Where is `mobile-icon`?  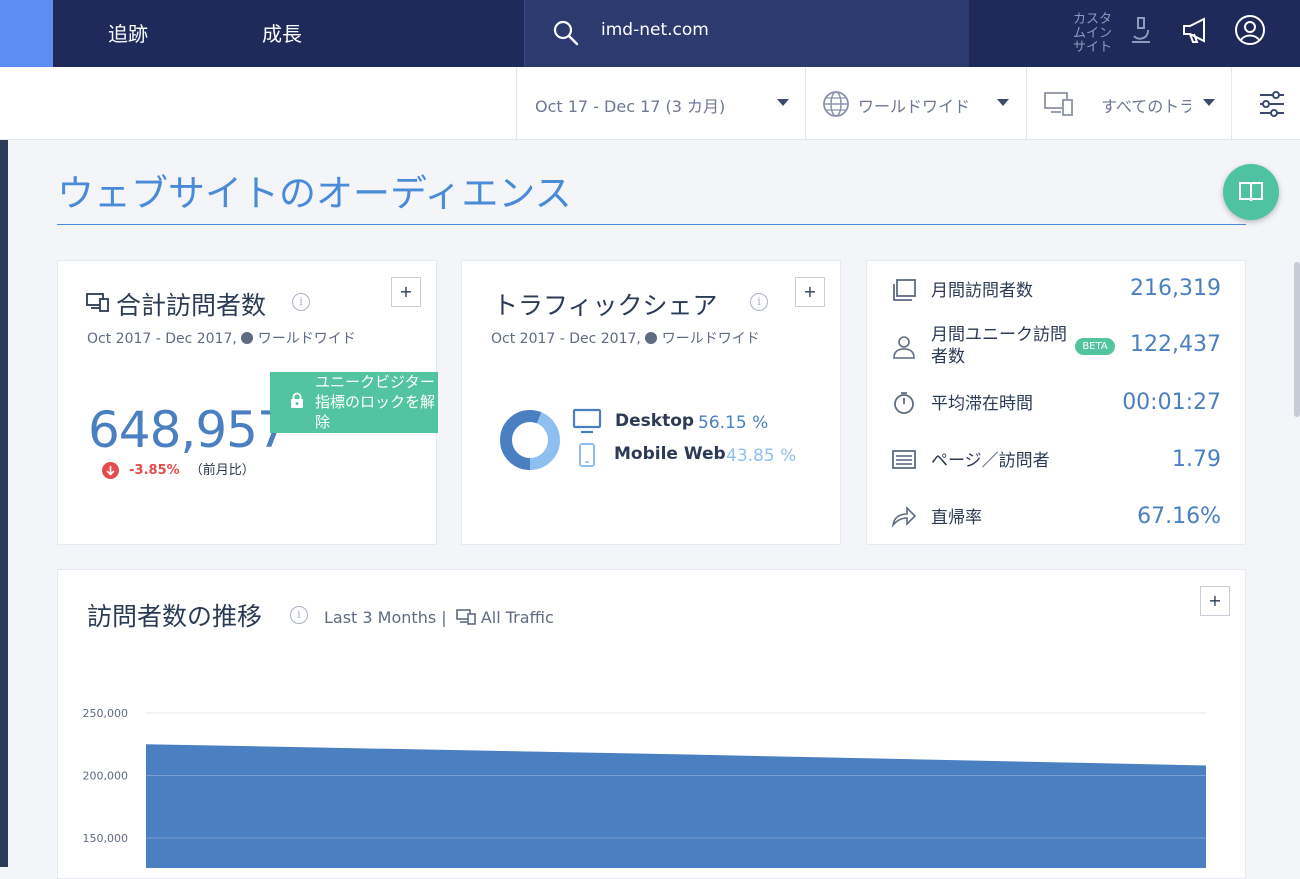 mobile-icon is located at coordinates (587, 455).